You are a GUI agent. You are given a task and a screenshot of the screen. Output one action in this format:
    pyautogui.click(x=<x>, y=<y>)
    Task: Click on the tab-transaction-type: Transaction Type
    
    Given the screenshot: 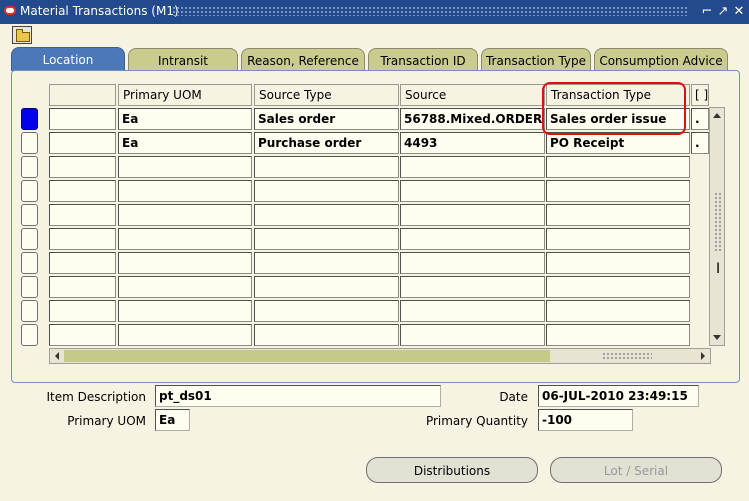 What is the action you would take?
    pyautogui.click(x=536, y=59)
    